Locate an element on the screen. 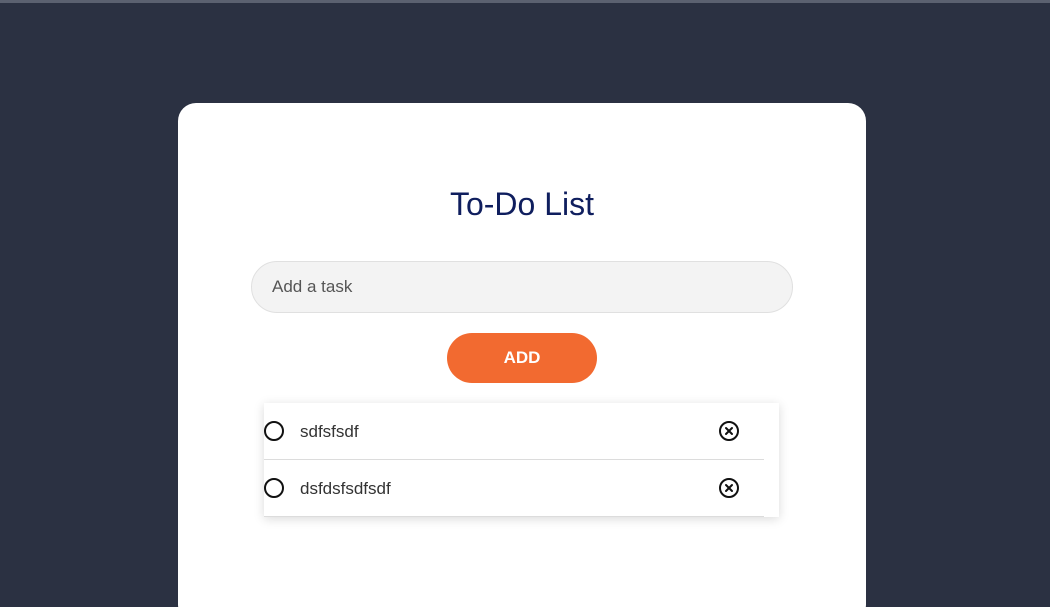  page-title: To-Do List is located at coordinates (522, 204).